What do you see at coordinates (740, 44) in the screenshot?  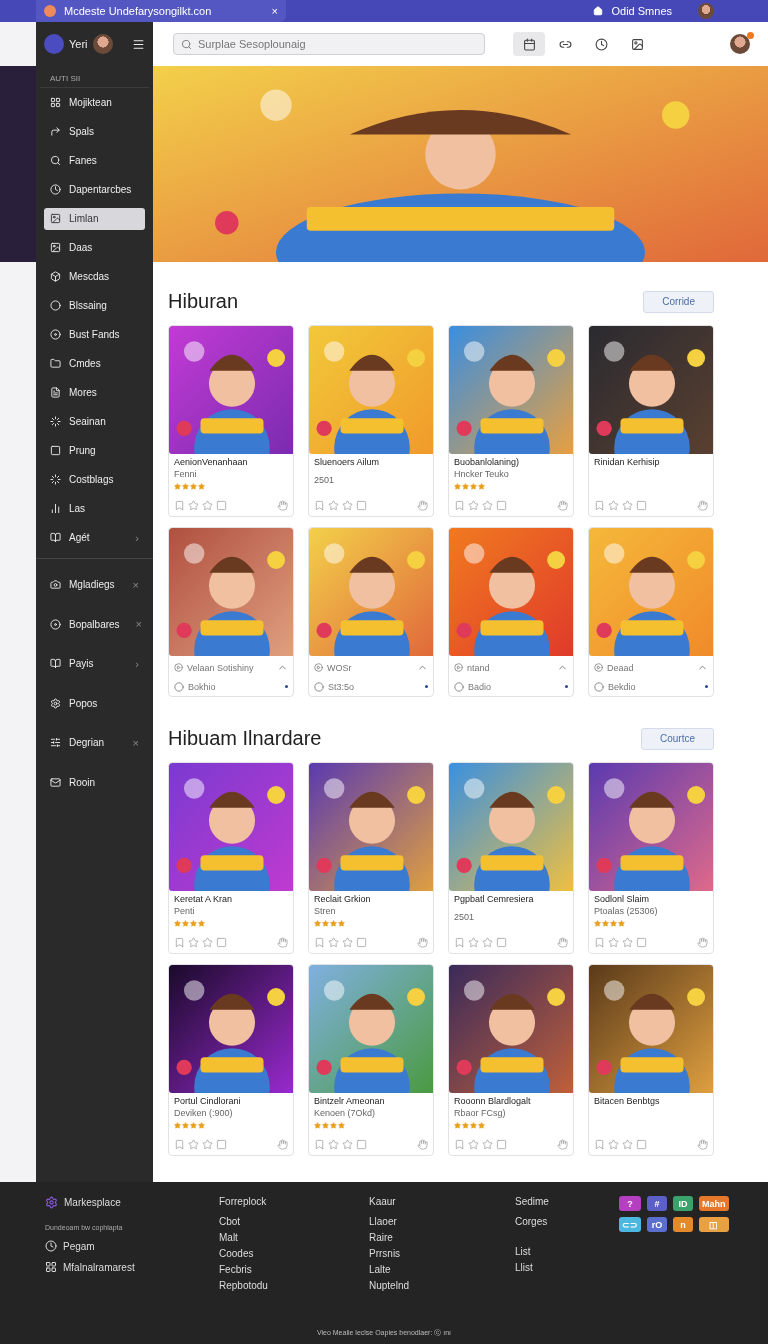 I see `avatar` at bounding box center [740, 44].